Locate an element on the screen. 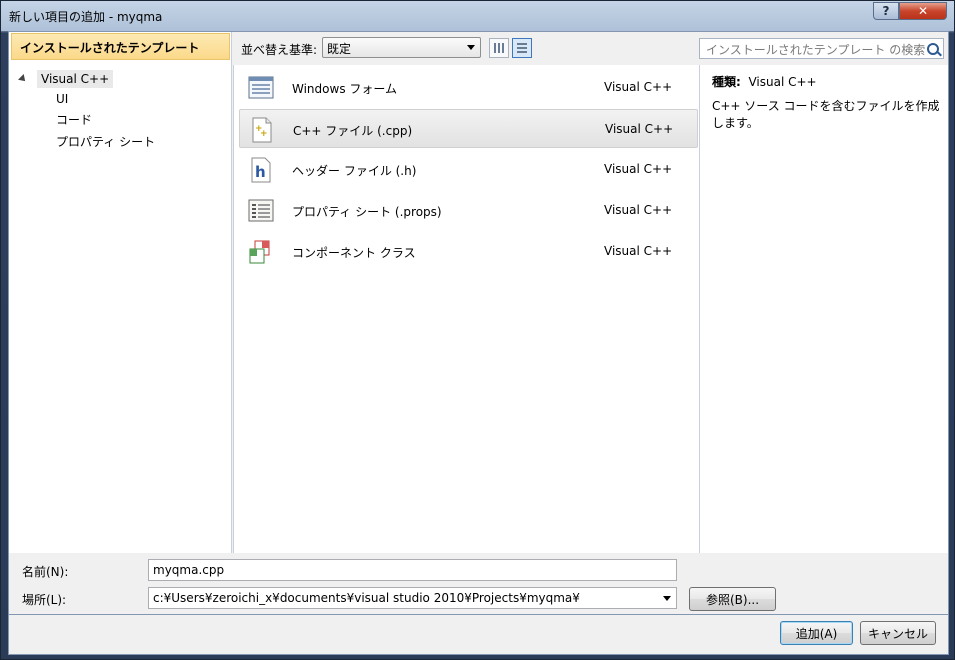 The width and height of the screenshot is (955, 660). template-name: C++ ファイル (.cpp) is located at coordinates (353, 131).